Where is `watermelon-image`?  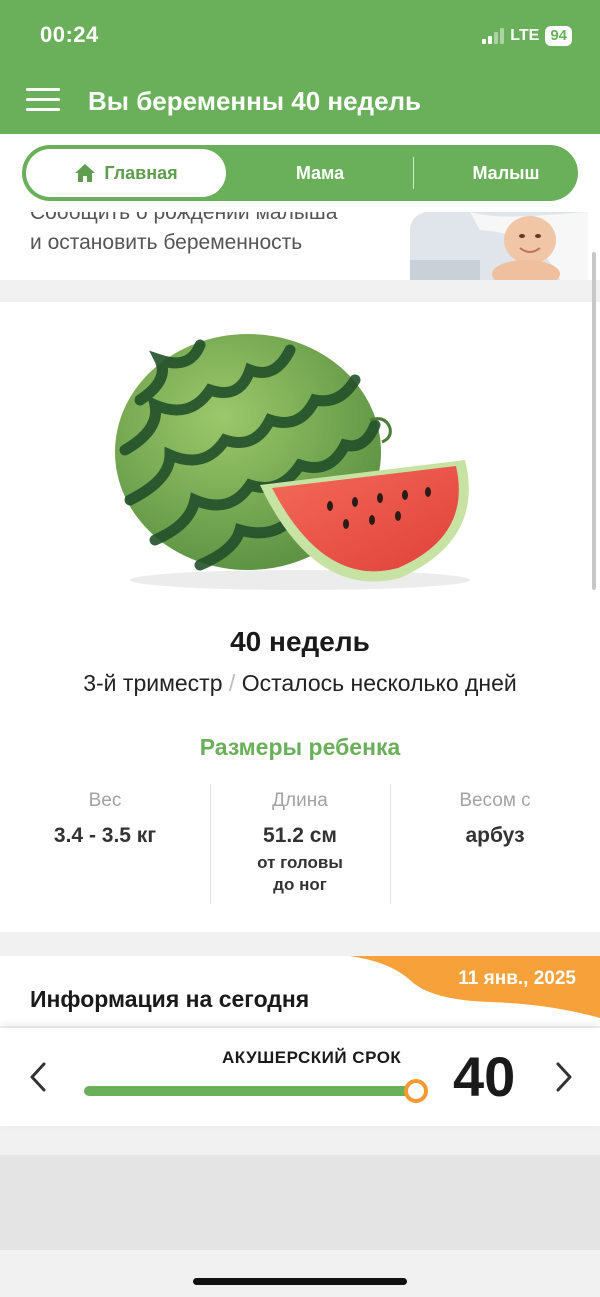
watermelon-image is located at coordinates (292, 462).